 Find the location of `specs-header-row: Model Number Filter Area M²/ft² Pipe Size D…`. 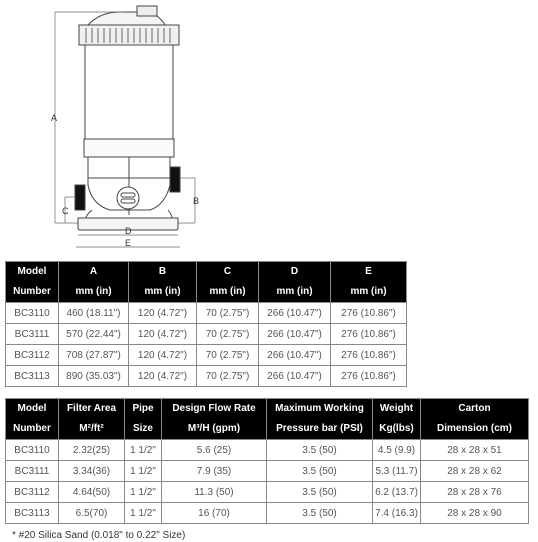

specs-header-row: Model Number Filter Area M²/ft² Pipe Size D… is located at coordinates (267, 419).